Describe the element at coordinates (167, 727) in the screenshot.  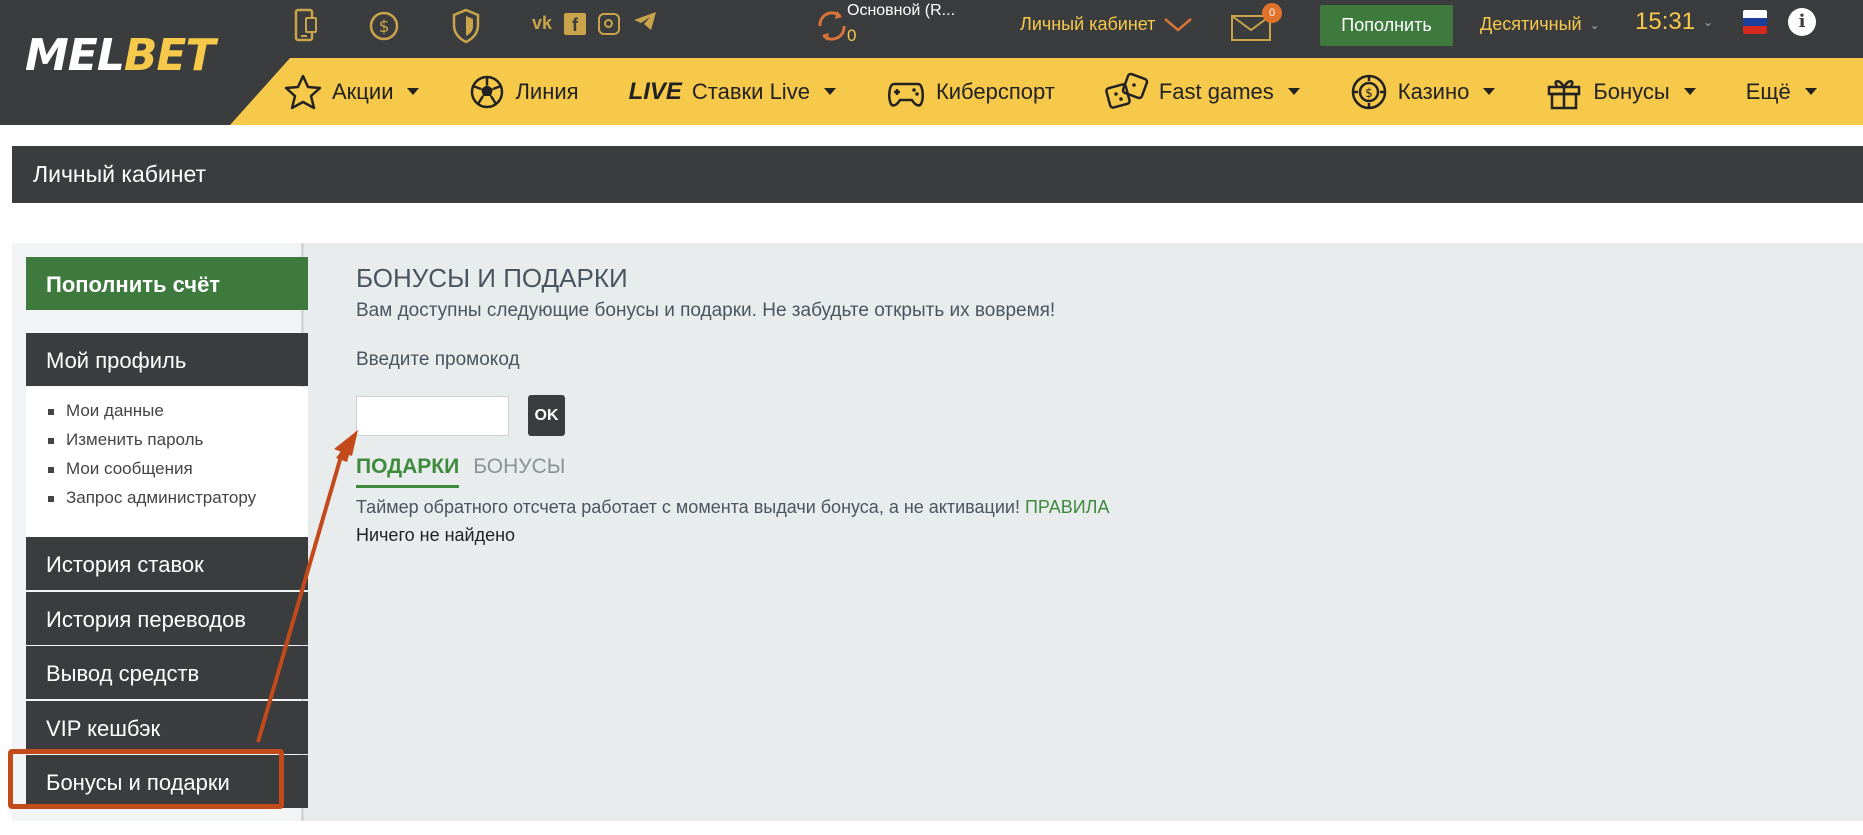
I see `sidebar-item-vip-cashback: VIP кешбэк` at that location.